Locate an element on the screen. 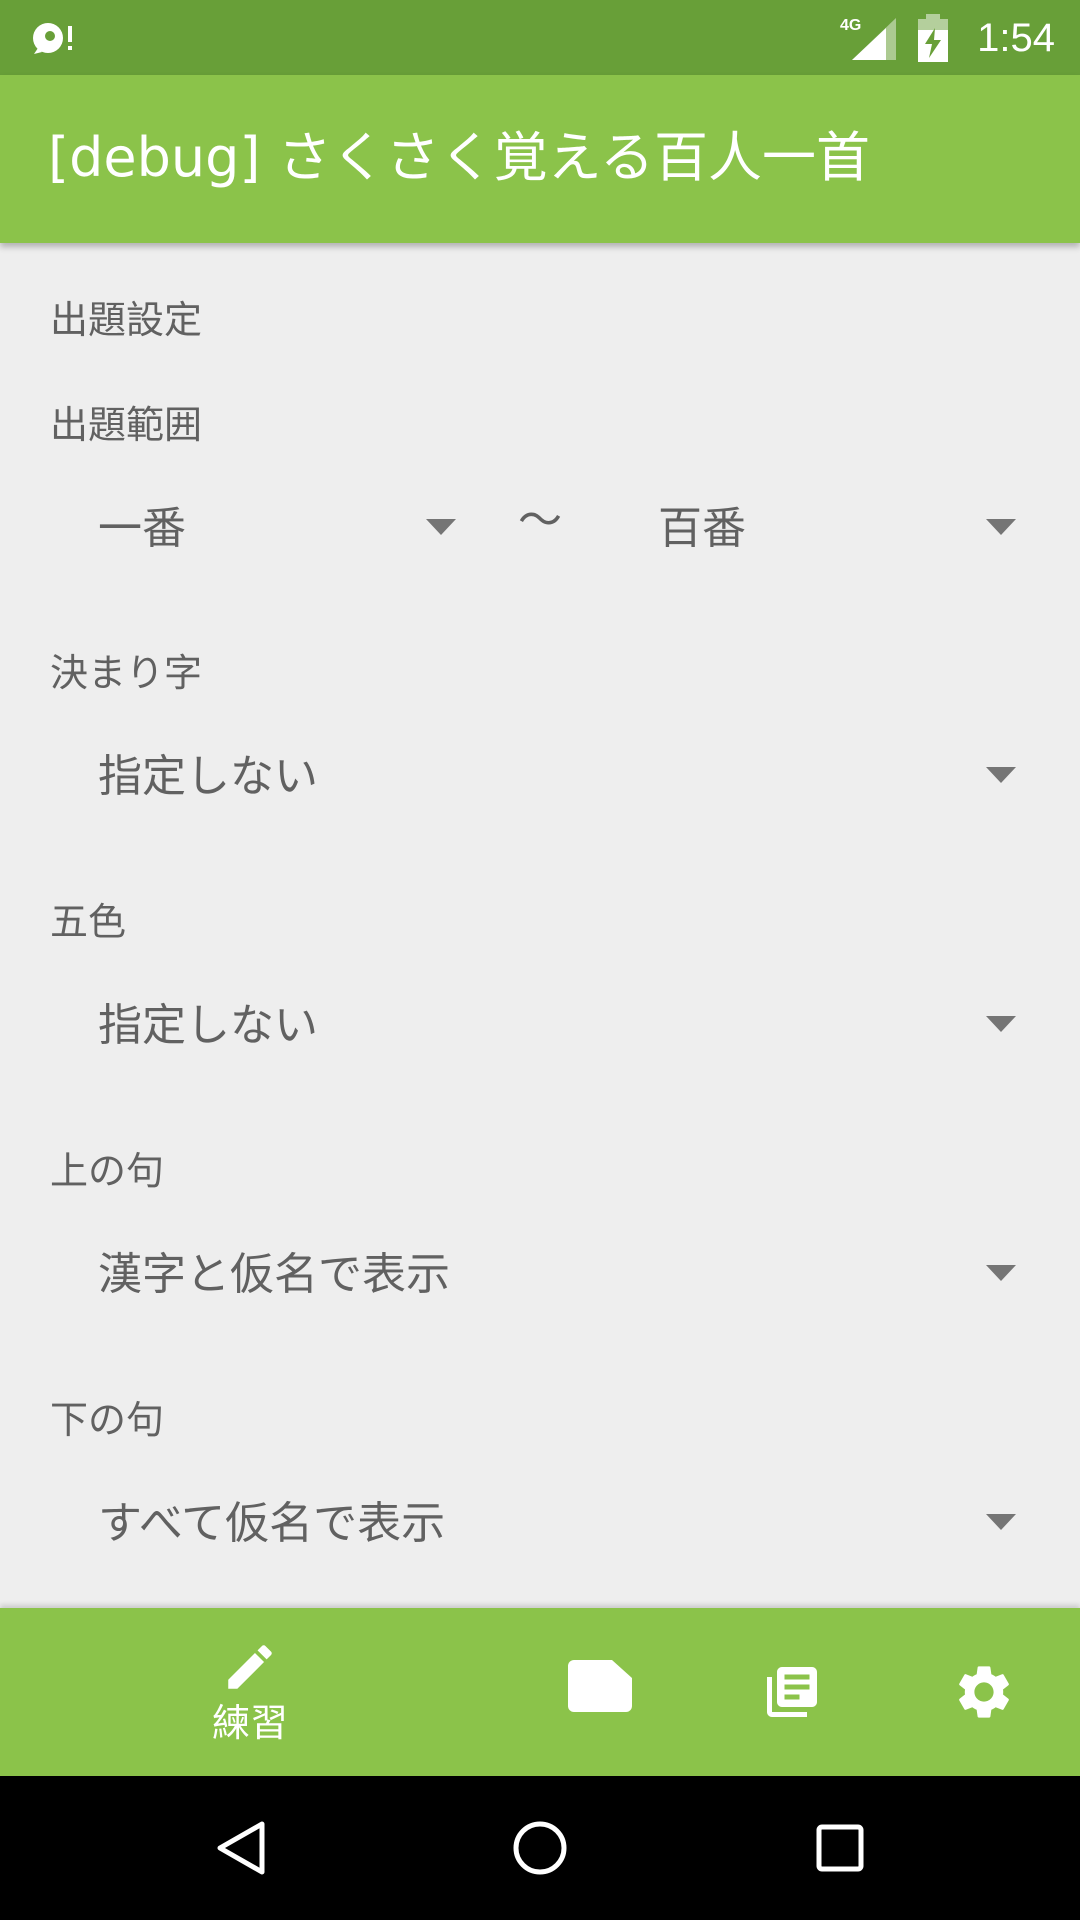 The width and height of the screenshot is (1080, 1920). system-navigation-bar is located at coordinates (540, 1848).